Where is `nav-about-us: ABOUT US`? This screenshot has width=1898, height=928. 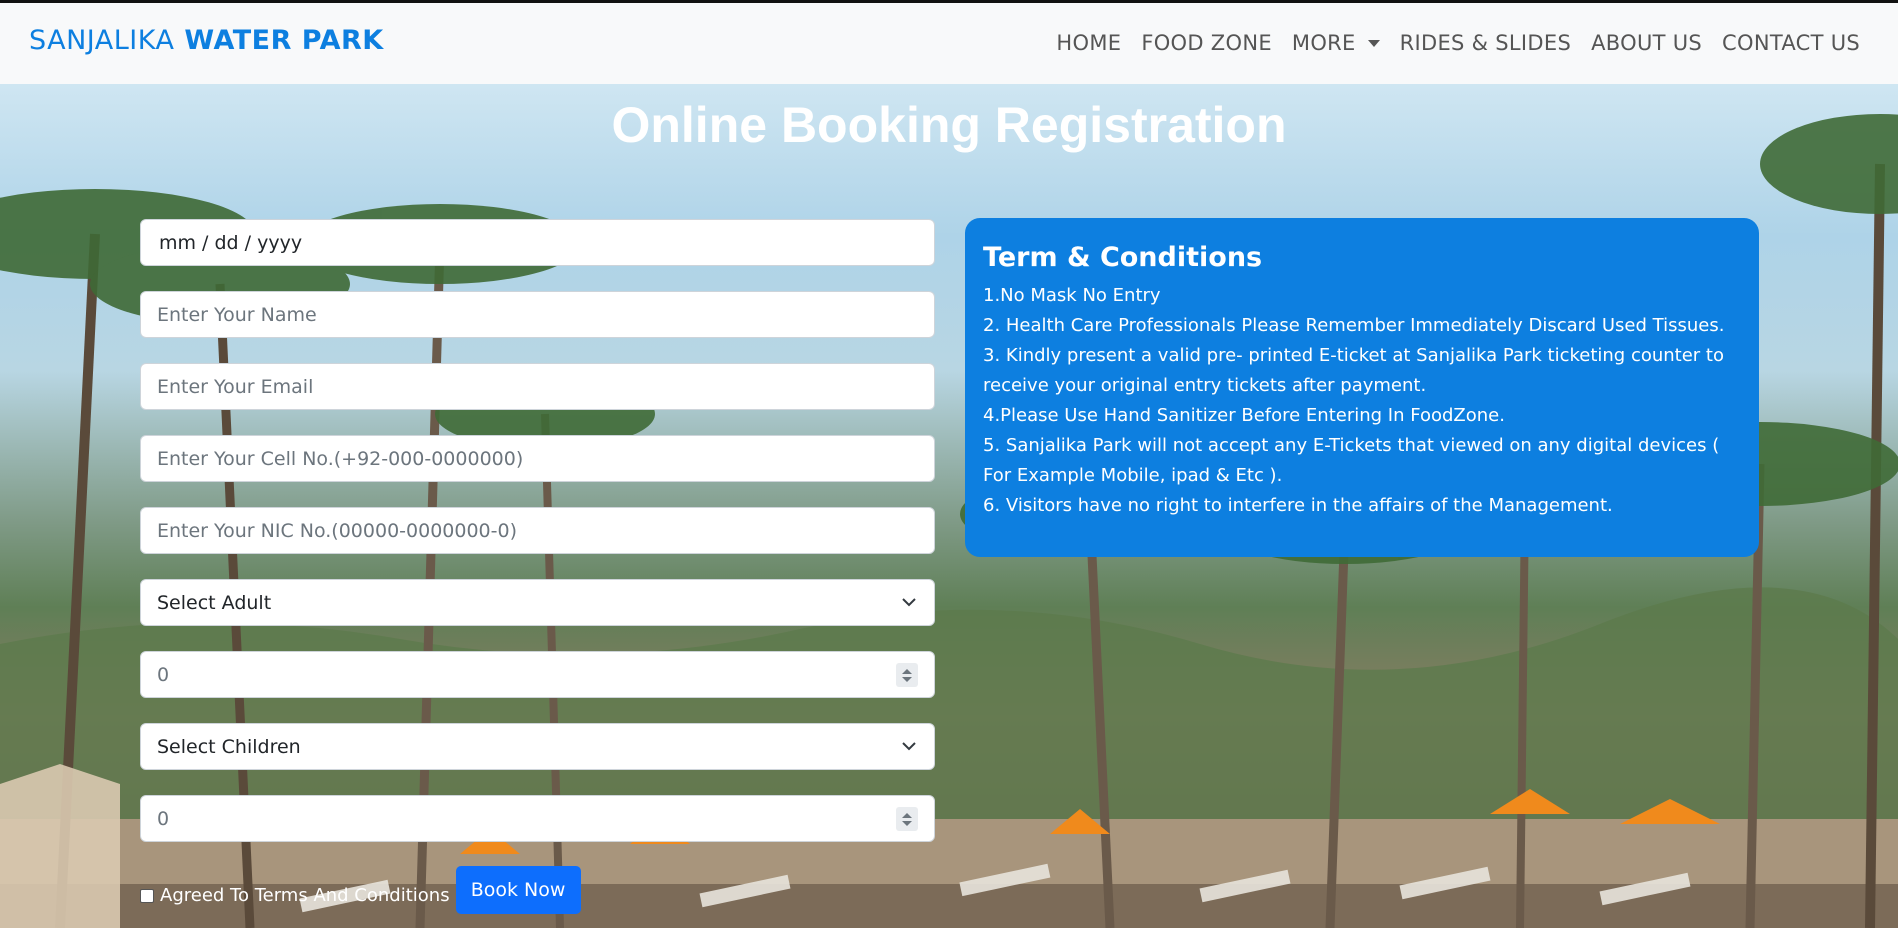
nav-about-us: ABOUT US is located at coordinates (1646, 43).